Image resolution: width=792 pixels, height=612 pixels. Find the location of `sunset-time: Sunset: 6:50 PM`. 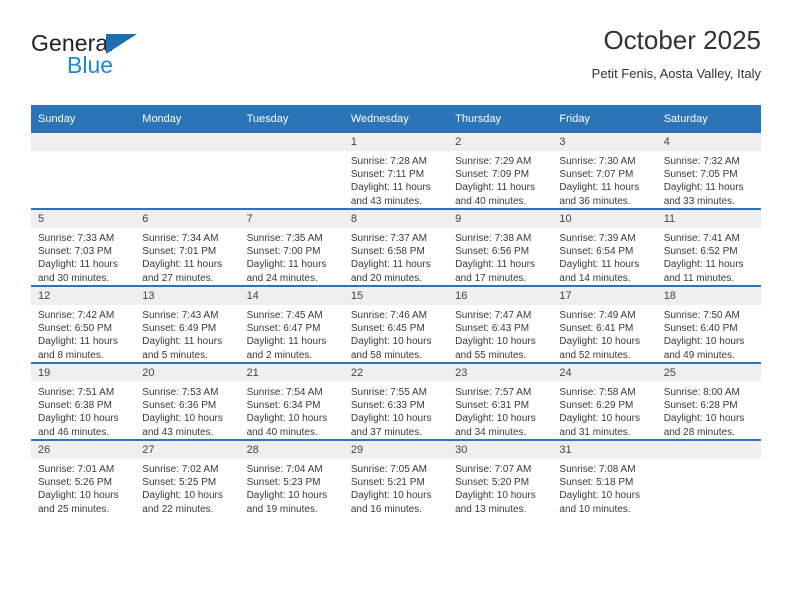

sunset-time: Sunset: 6:50 PM is located at coordinates (75, 329).